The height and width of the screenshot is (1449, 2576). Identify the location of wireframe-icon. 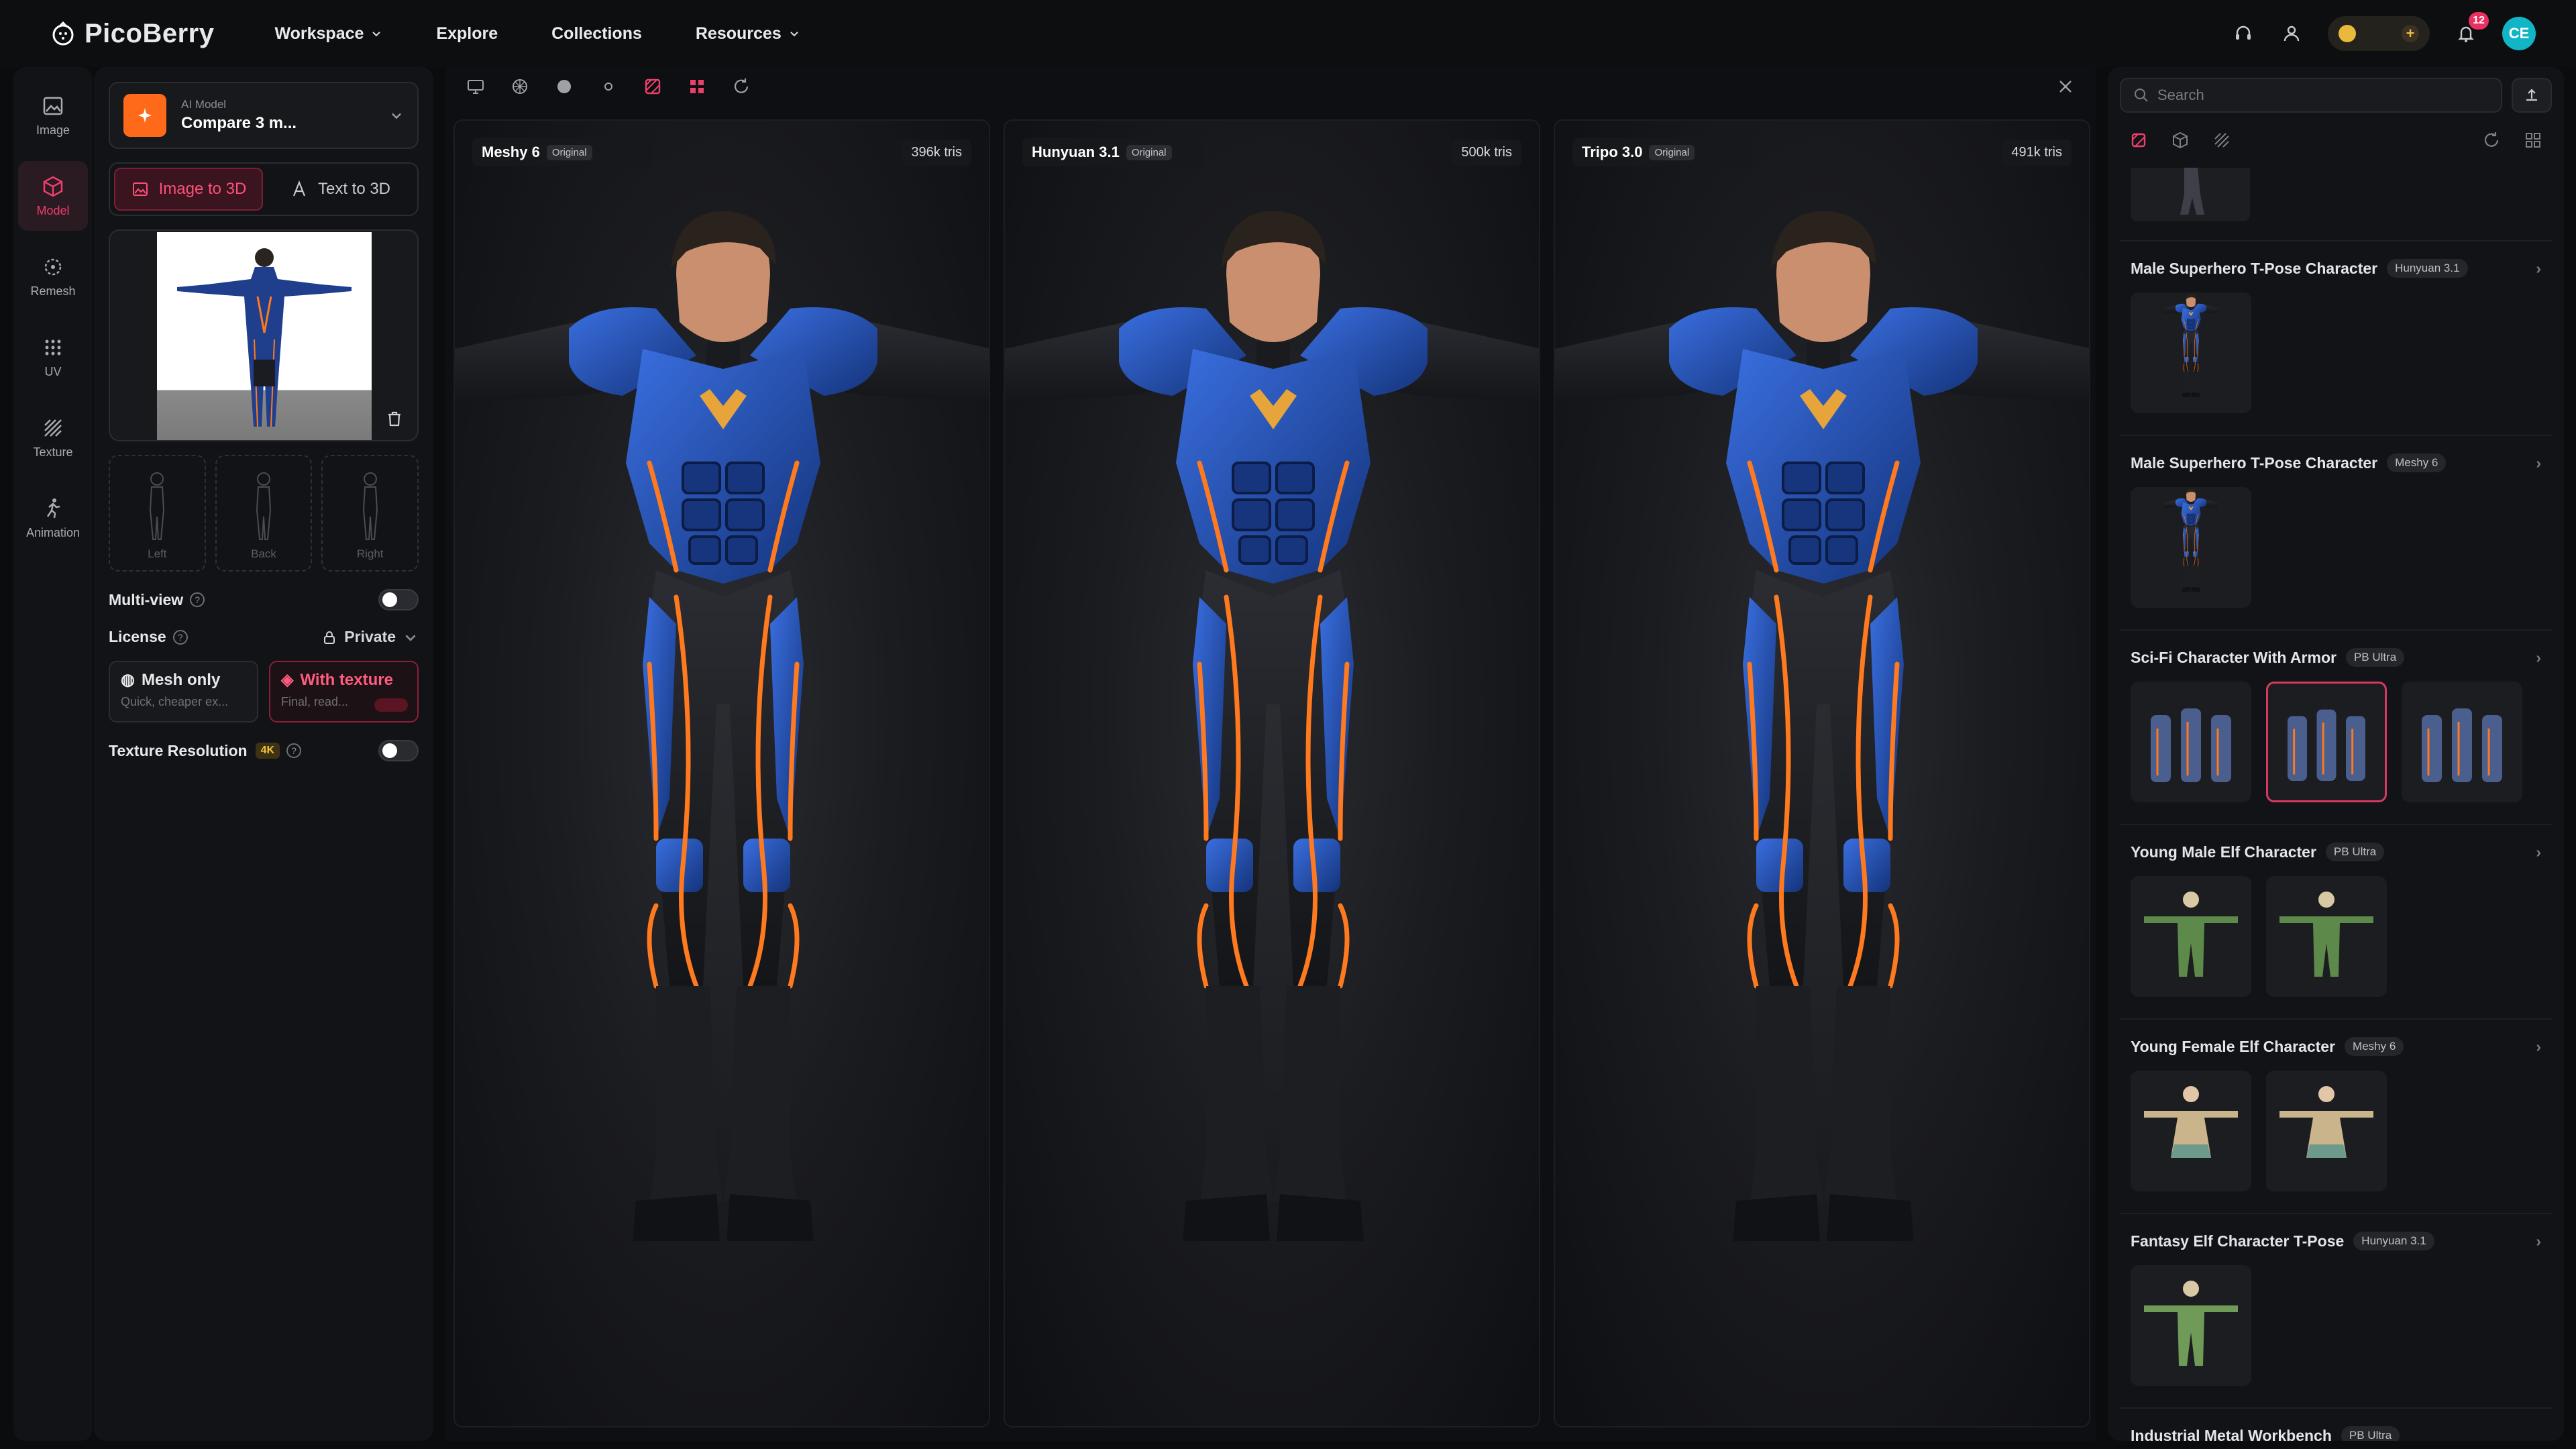
(520, 86).